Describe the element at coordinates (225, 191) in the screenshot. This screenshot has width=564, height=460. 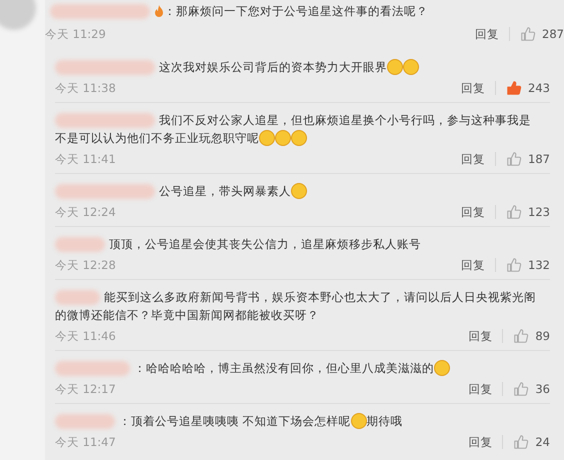
I see `comment-text: 公号追星，带头网暴素人` at that location.